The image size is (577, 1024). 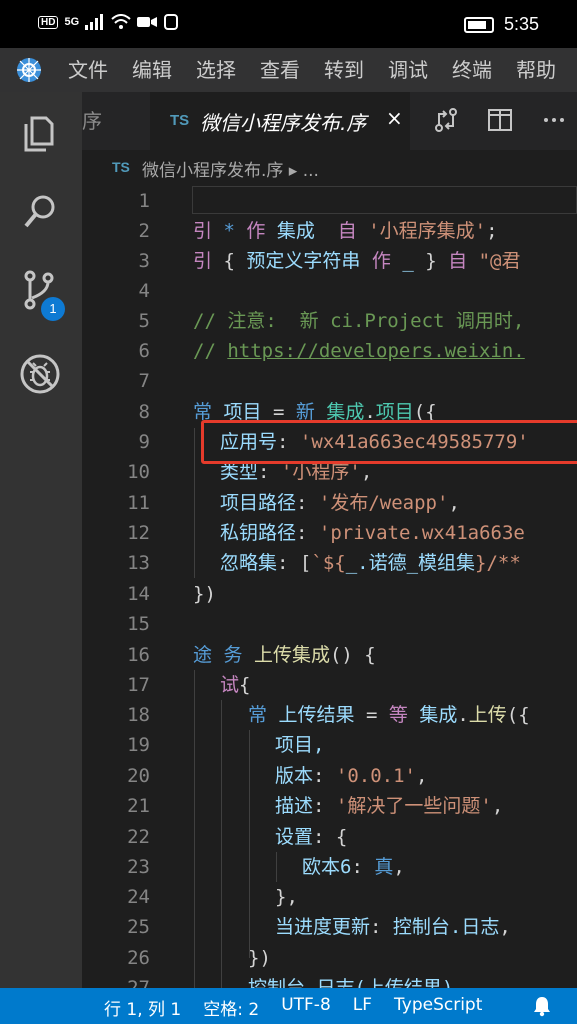 I want to click on code-line: },, so click(x=286, y=897).